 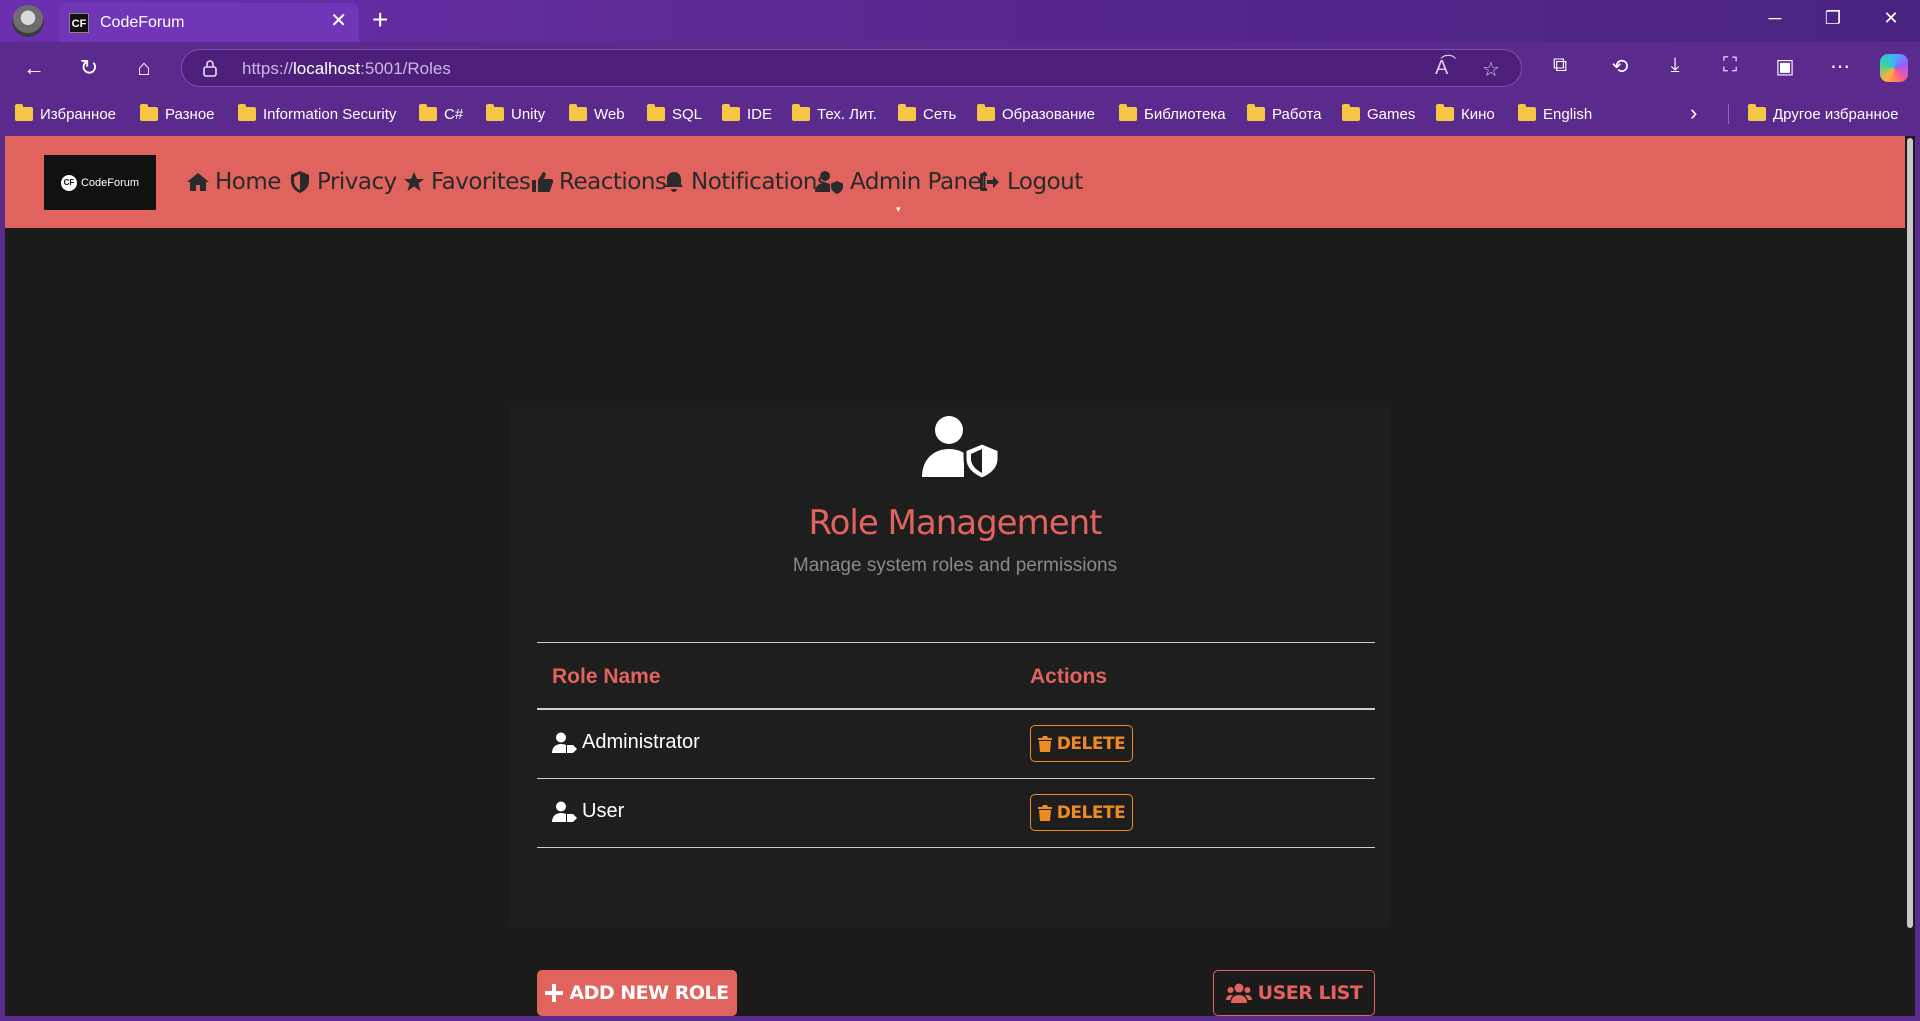 What do you see at coordinates (68, 182) in the screenshot?
I see `logo-badge: CF` at bounding box center [68, 182].